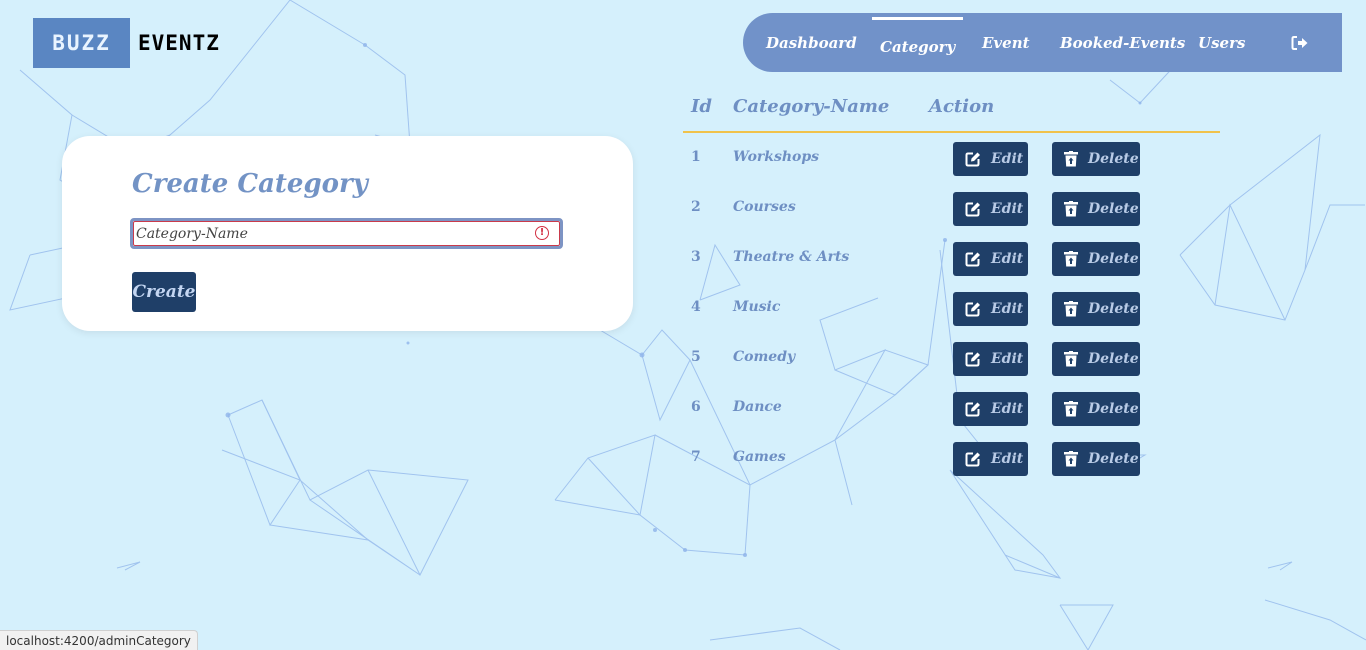  Describe the element at coordinates (1122, 42) in the screenshot. I see `nav-item-booked-events: Booked-Events` at that location.